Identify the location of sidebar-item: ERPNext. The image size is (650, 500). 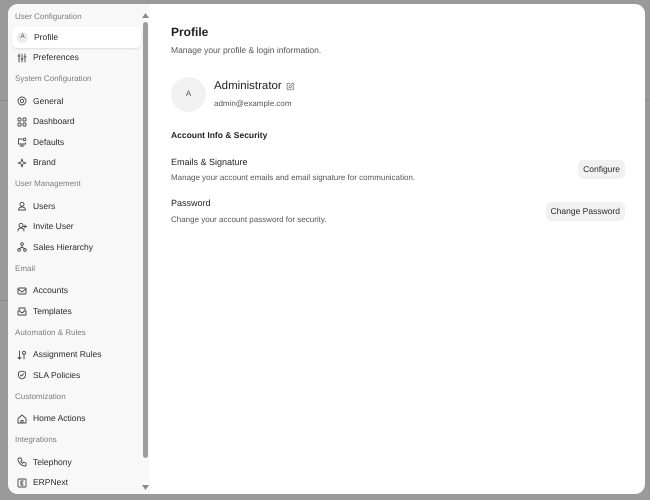
(76, 482).